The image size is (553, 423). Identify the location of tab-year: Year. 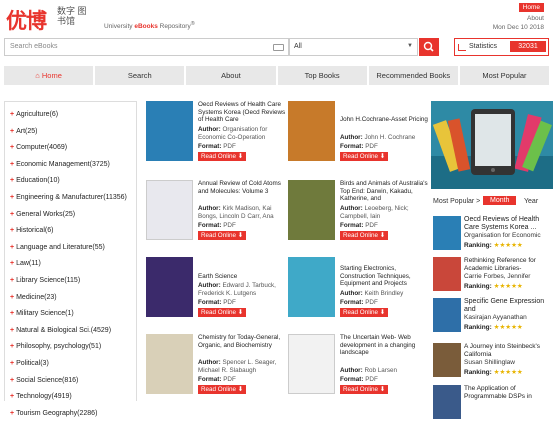
(531, 201).